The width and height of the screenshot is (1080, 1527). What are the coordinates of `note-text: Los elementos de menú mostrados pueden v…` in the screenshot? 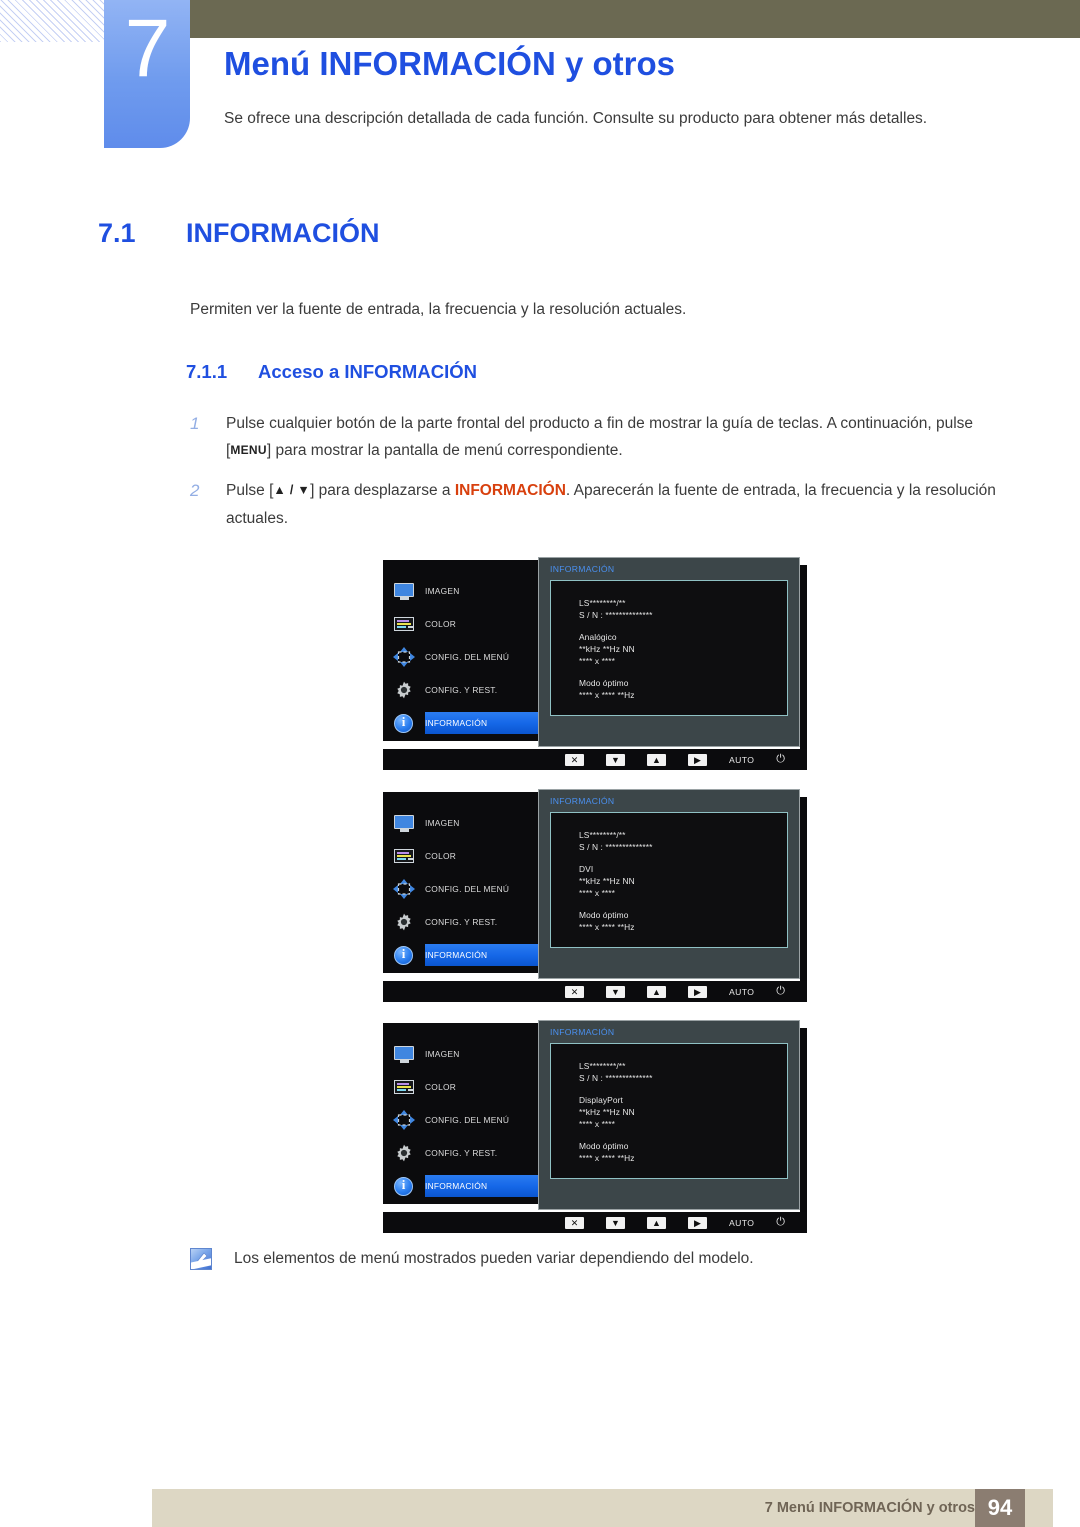 It's located at (494, 1258).